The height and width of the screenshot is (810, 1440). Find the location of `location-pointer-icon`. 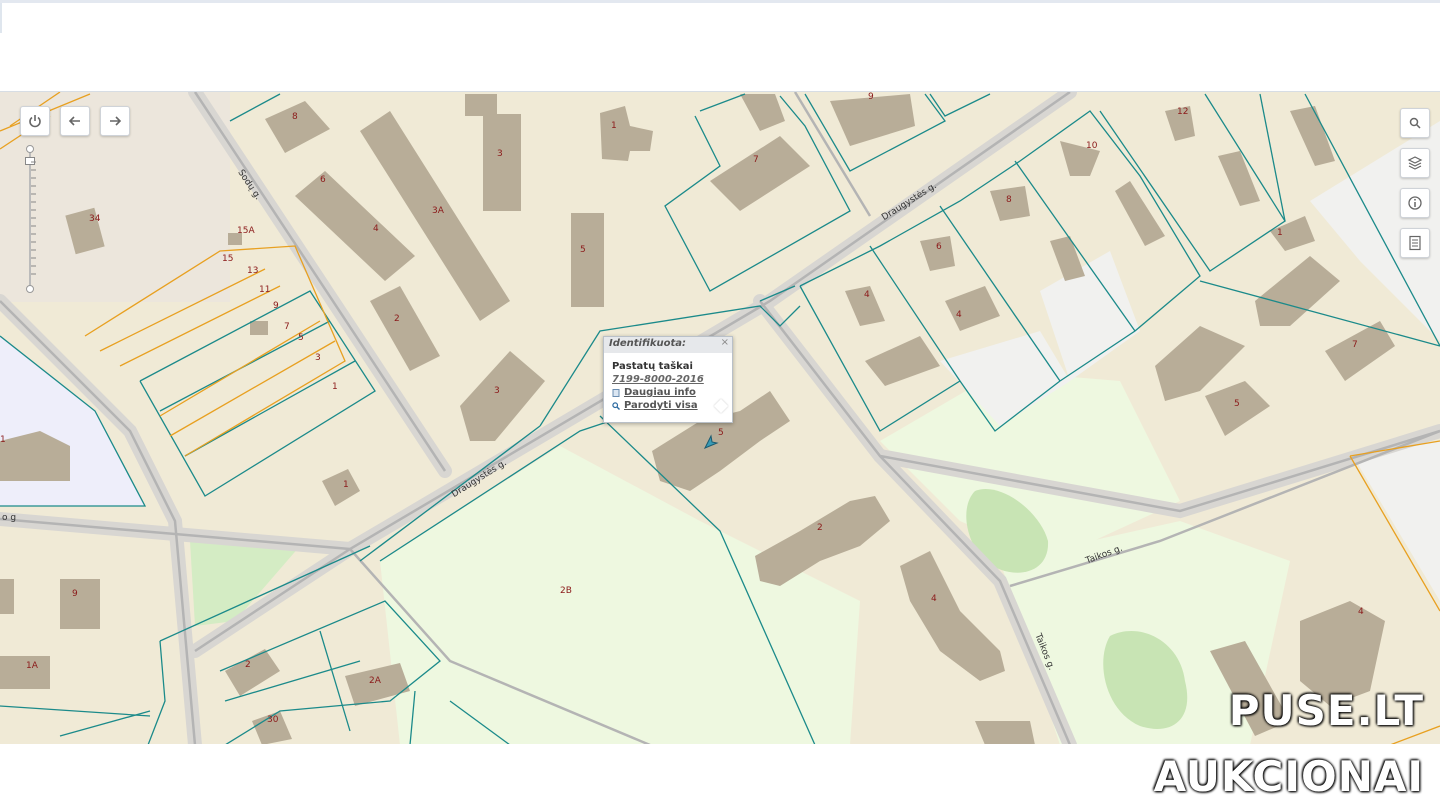

location-pointer-icon is located at coordinates (711, 442).